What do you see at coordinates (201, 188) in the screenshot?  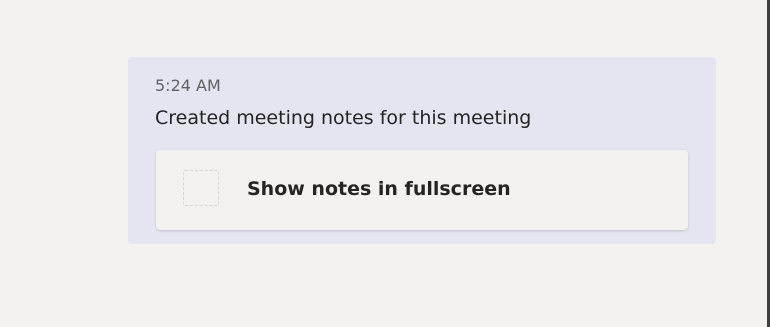 I see `placeholder-icon` at bounding box center [201, 188].